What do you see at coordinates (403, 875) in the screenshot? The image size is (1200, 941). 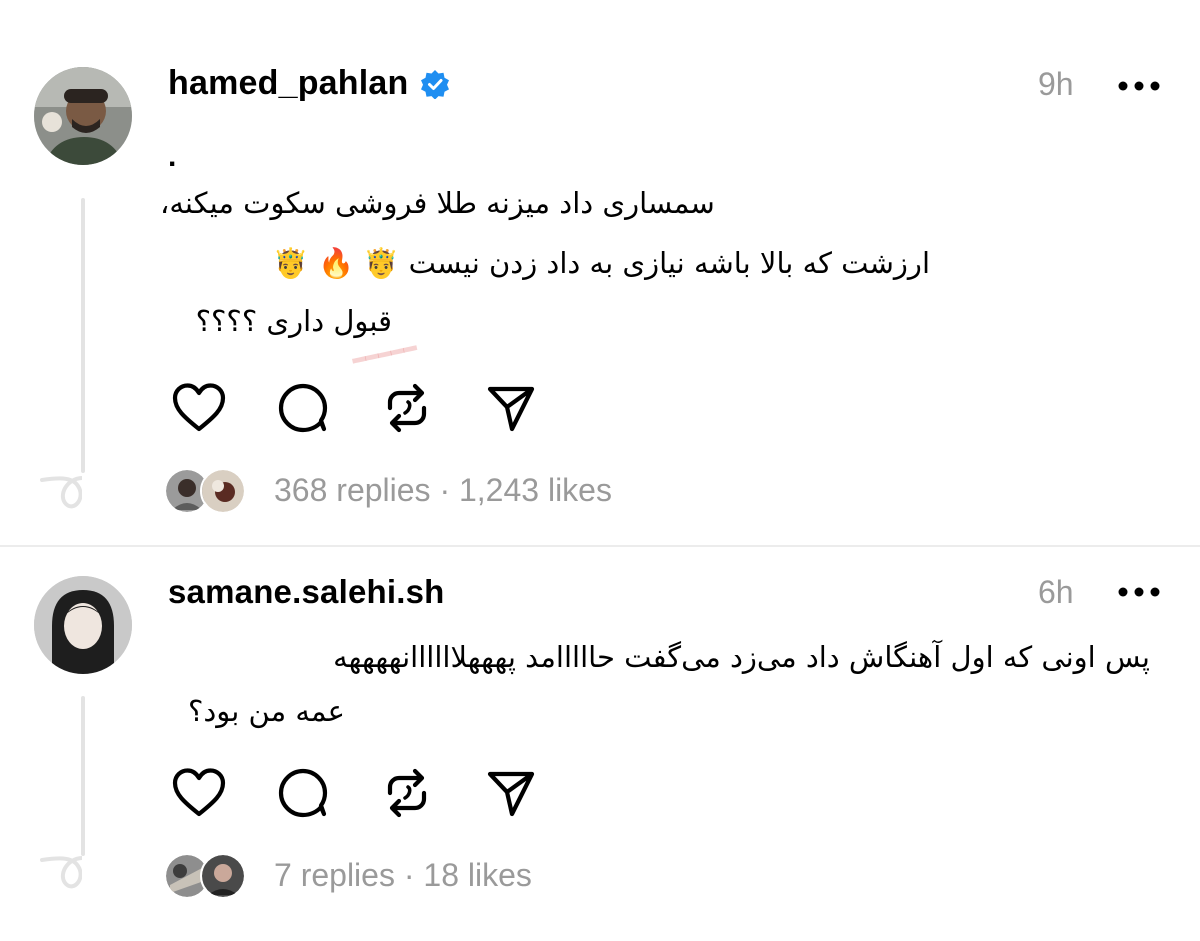 I see `post-stats: 7 replies · 18 likes` at bounding box center [403, 875].